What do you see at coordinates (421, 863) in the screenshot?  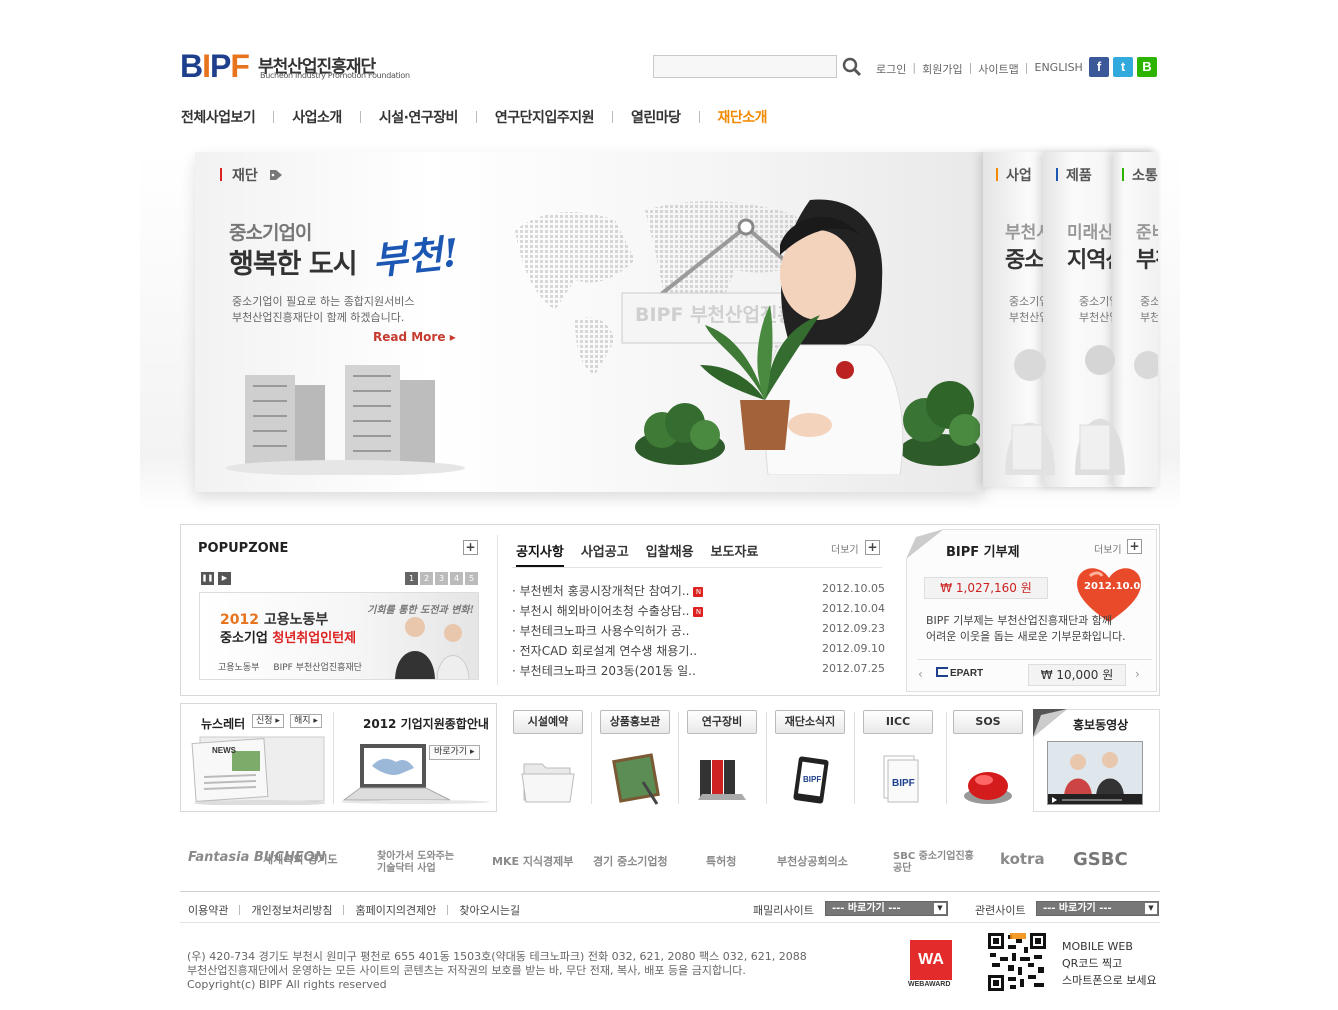 I see `partner-logo-tech-doctor: 찾아가서 도와주는 기술닥터 사업` at bounding box center [421, 863].